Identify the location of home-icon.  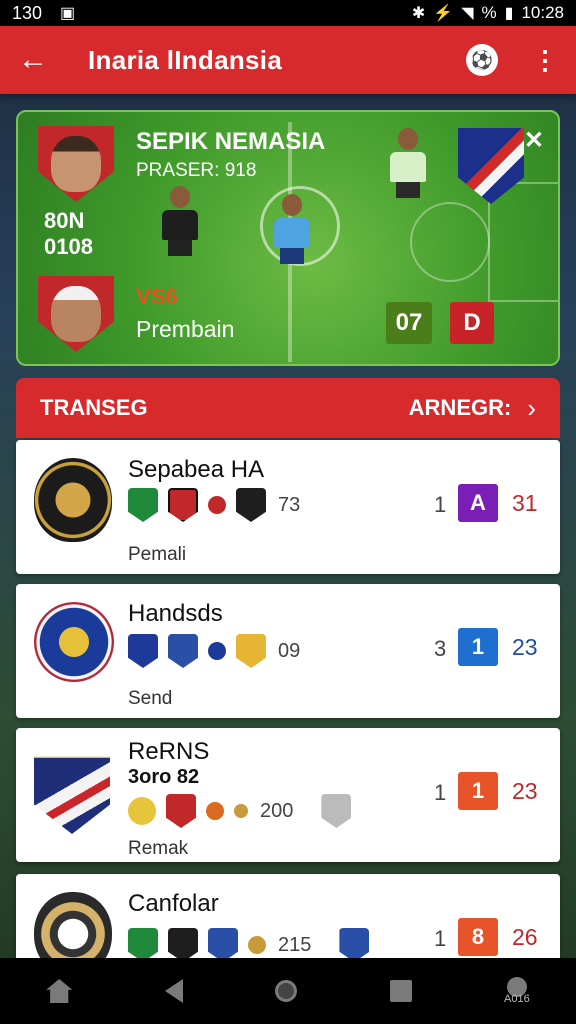
(59, 991).